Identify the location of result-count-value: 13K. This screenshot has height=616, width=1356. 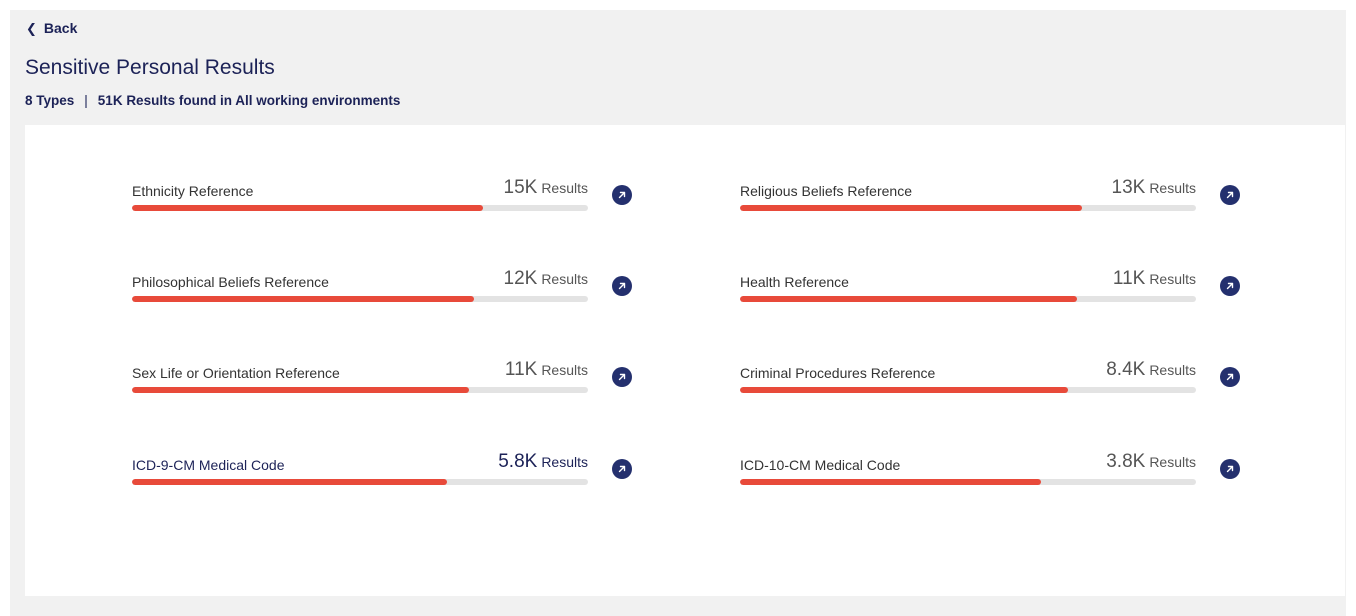
(1128, 187).